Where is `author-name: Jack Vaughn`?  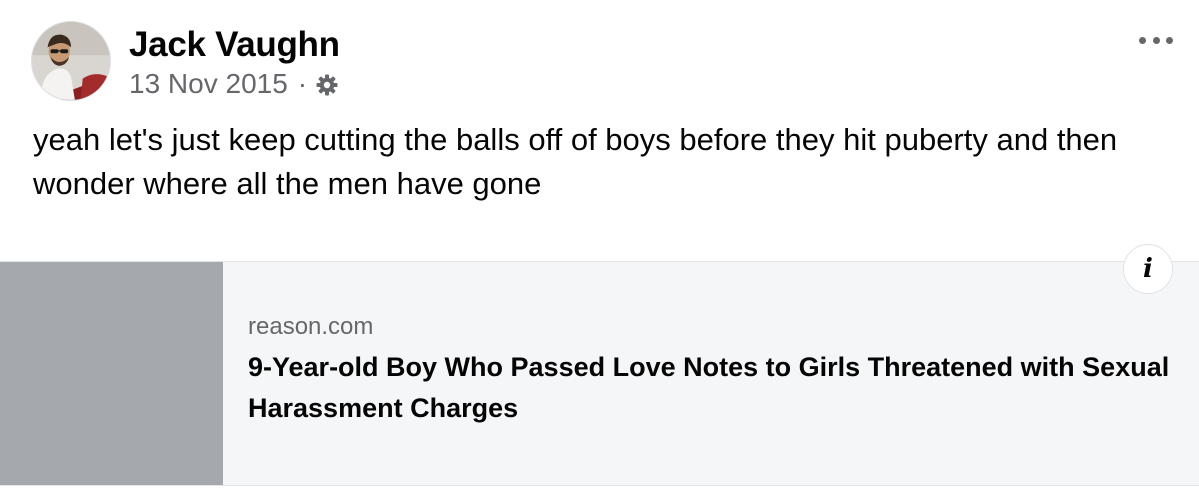 author-name: Jack Vaughn is located at coordinates (234, 45).